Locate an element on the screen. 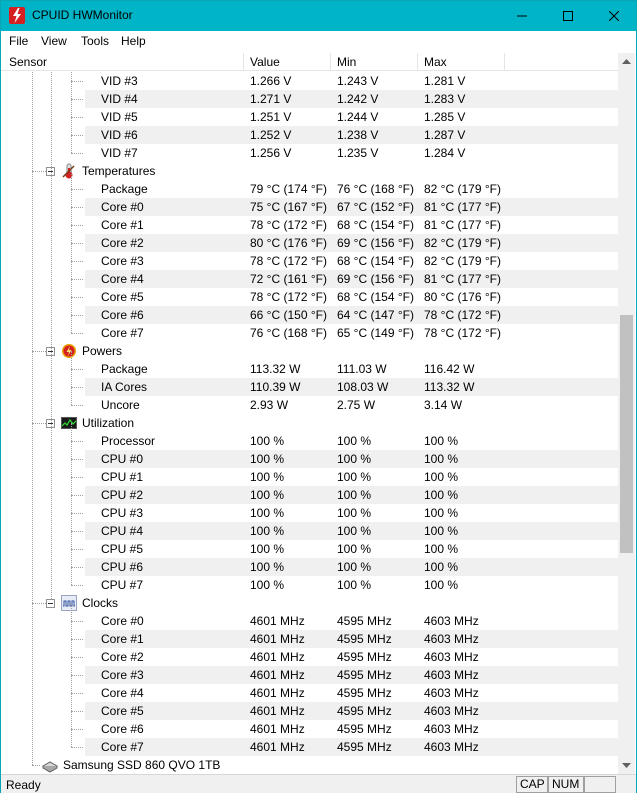 This screenshot has height=793, width=637. sensor-min: 100 % is located at coordinates (354, 495).